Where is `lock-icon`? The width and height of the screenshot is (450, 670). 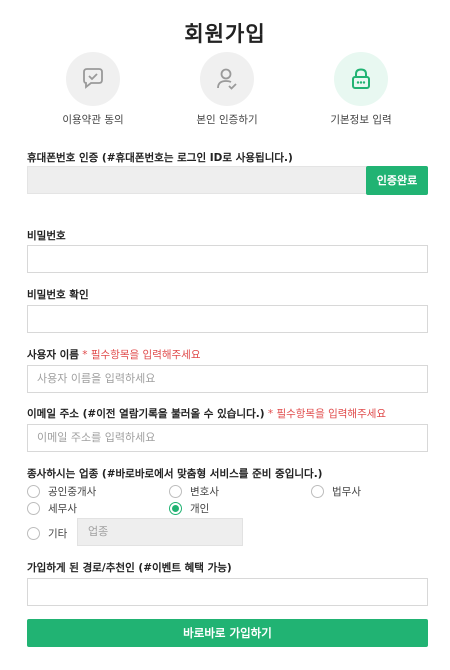 lock-icon is located at coordinates (361, 78).